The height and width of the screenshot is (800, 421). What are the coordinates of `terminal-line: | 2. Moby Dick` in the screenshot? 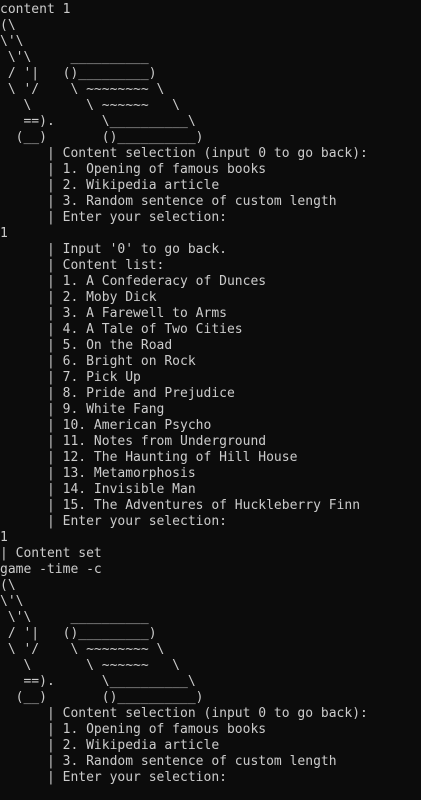 It's located at (78, 297).